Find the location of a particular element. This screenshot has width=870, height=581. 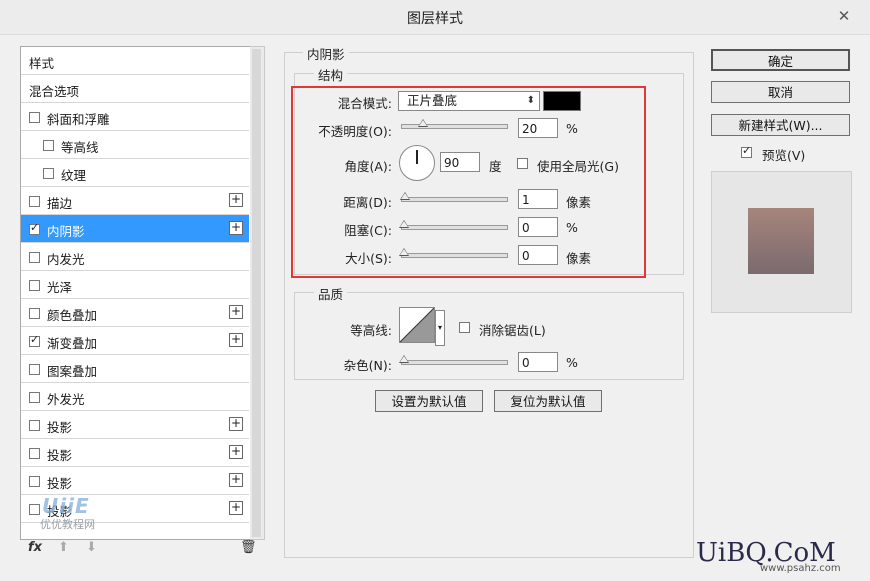

style-list-toolbar: fx ⬆ ⬇ 🗑 is located at coordinates (142, 550).